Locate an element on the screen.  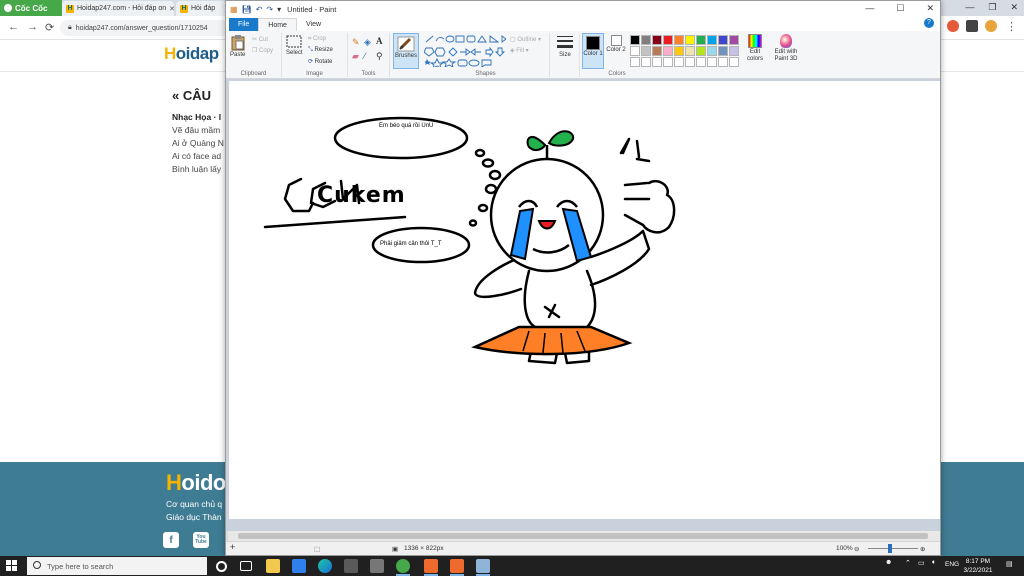
tab-view: View is located at coordinates (313, 24).